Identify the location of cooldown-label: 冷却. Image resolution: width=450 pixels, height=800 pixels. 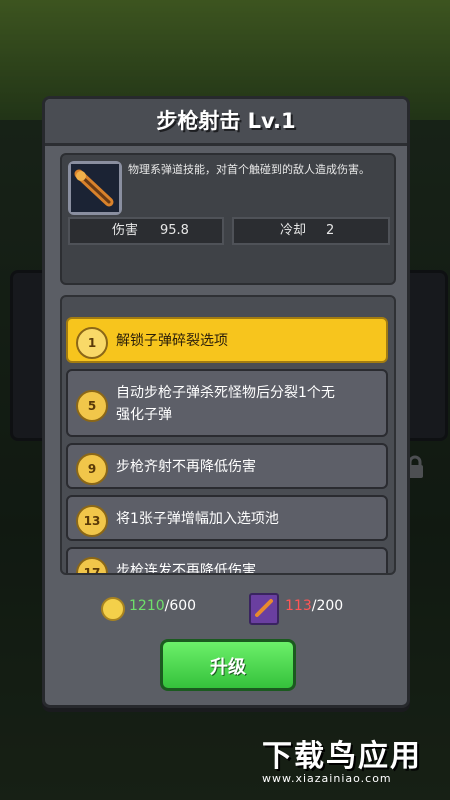
(293, 230).